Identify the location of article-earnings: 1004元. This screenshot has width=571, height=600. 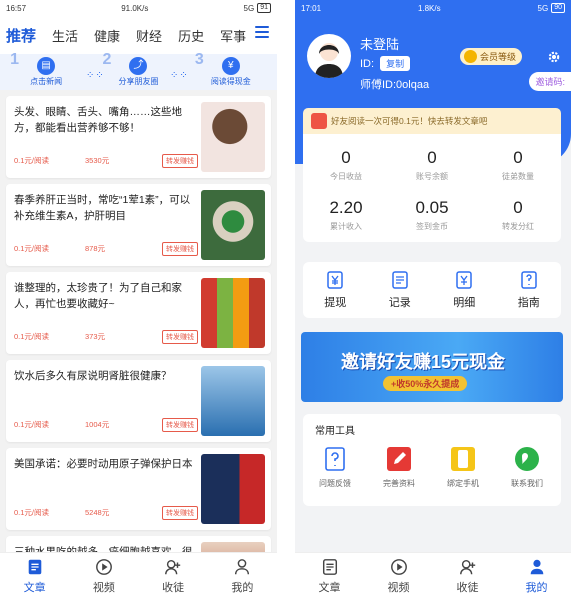
(97, 424).